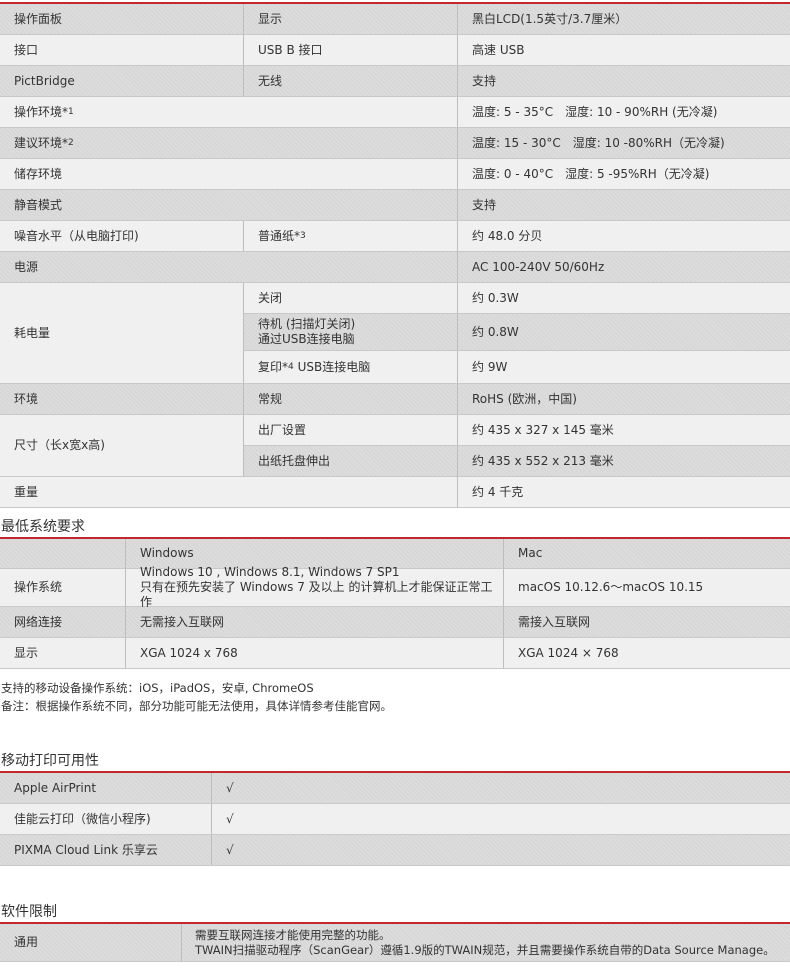 This screenshot has height=969, width=790. Describe the element at coordinates (351, 461) in the screenshot. I see `spec-sublabel: 出纸托盘伸出` at that location.